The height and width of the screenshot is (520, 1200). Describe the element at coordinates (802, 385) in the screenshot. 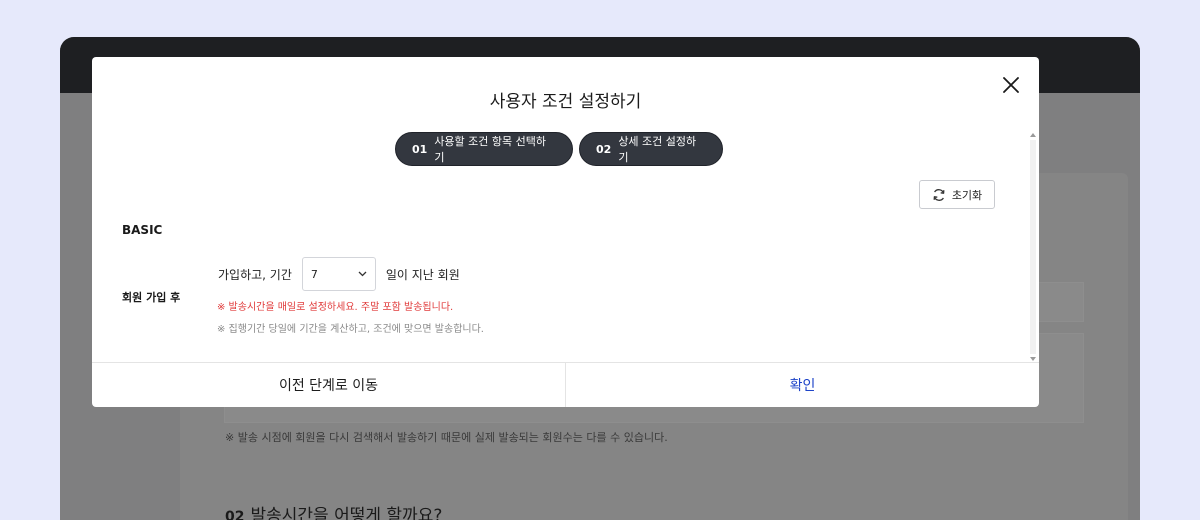

I see `confirm-button: 확인` at that location.